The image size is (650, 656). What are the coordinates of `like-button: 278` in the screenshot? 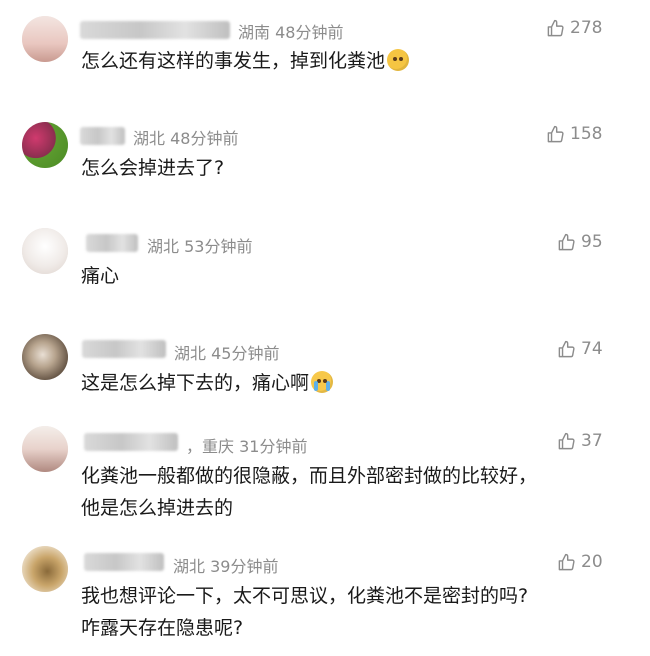 It's located at (574, 28).